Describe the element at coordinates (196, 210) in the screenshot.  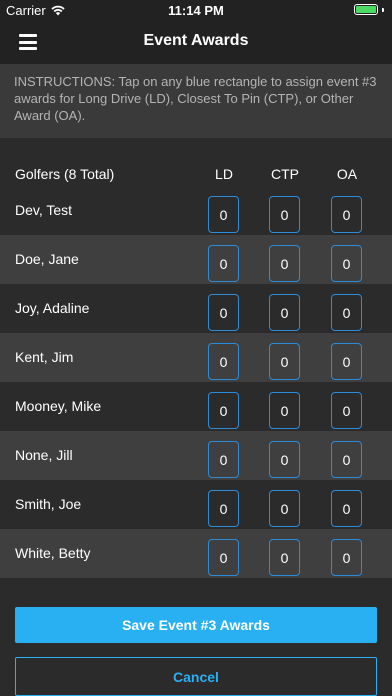
I see `golfer-row: Dev, Test 0 0 0` at that location.